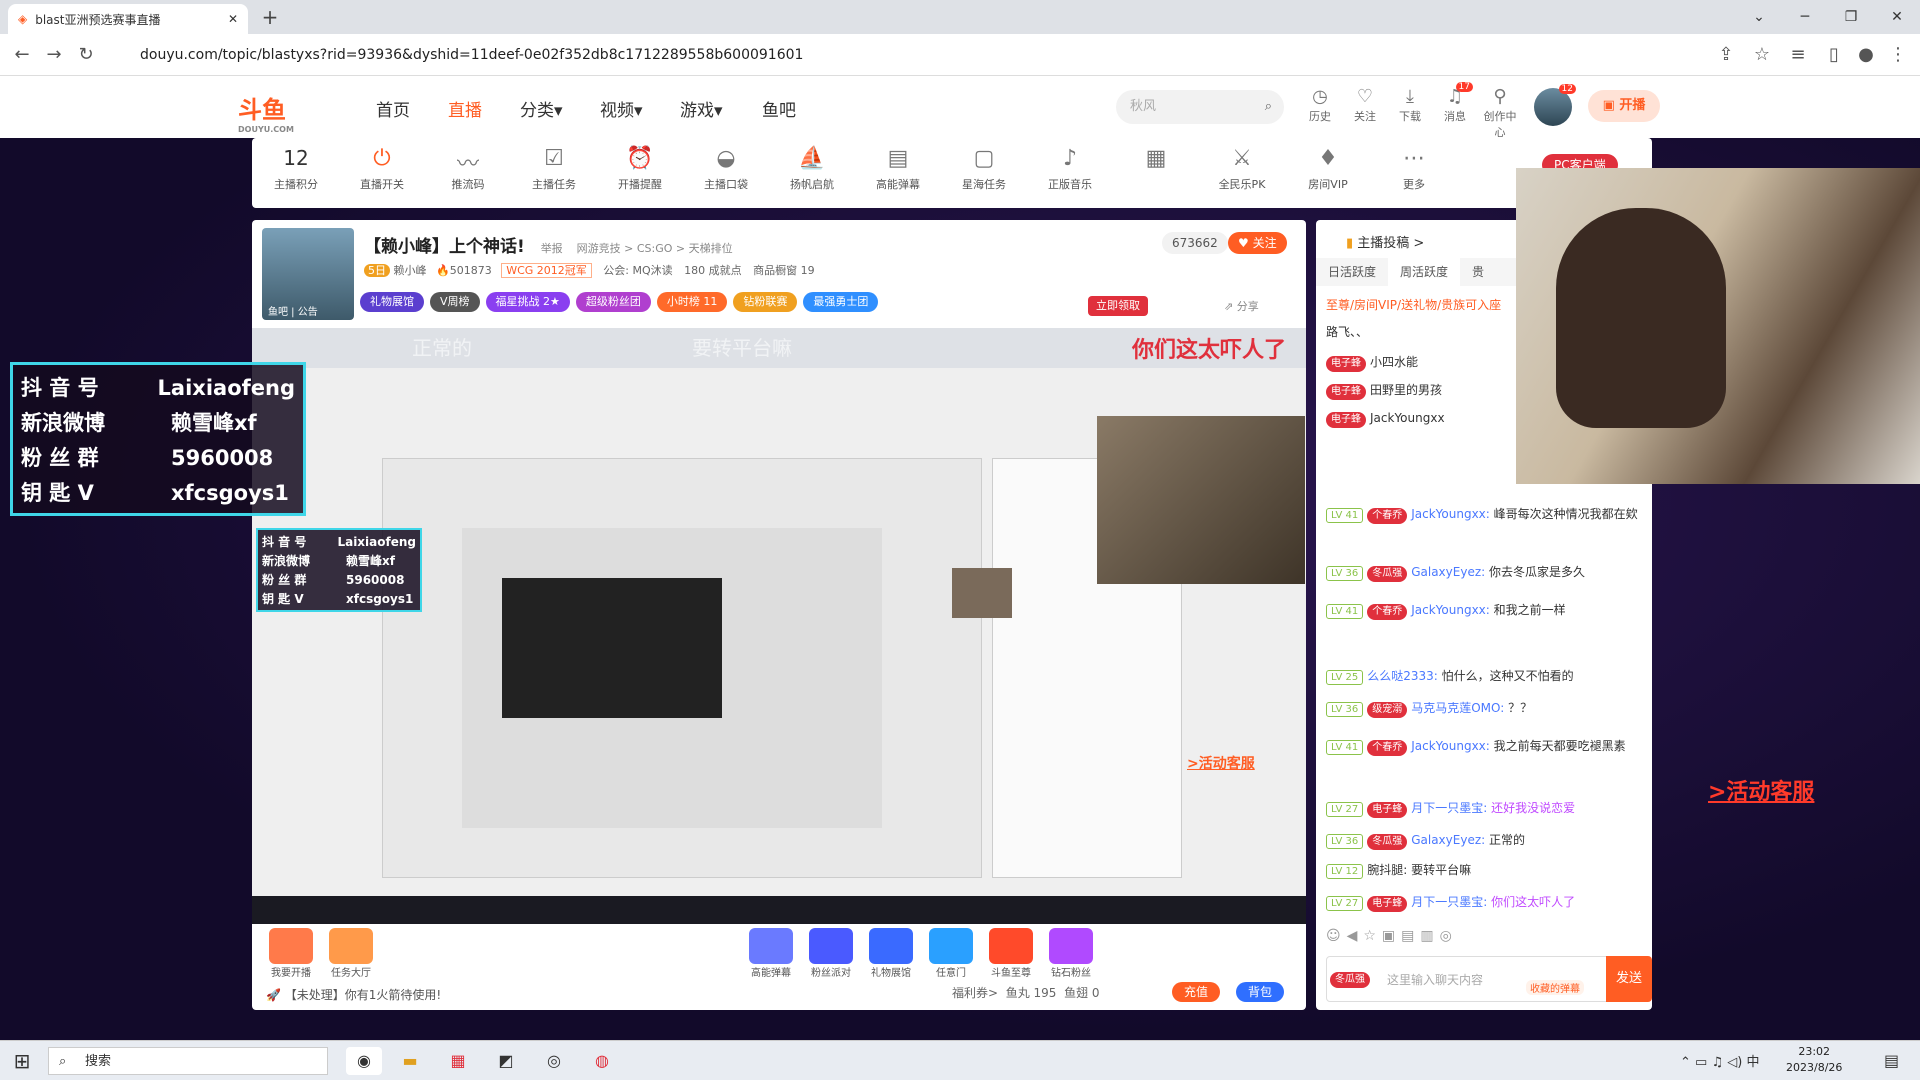 Image resolution: width=1920 pixels, height=1080 pixels. What do you see at coordinates (1328, 169) in the screenshot?
I see `tool-vip: ♦ 房间VIP` at bounding box center [1328, 169].